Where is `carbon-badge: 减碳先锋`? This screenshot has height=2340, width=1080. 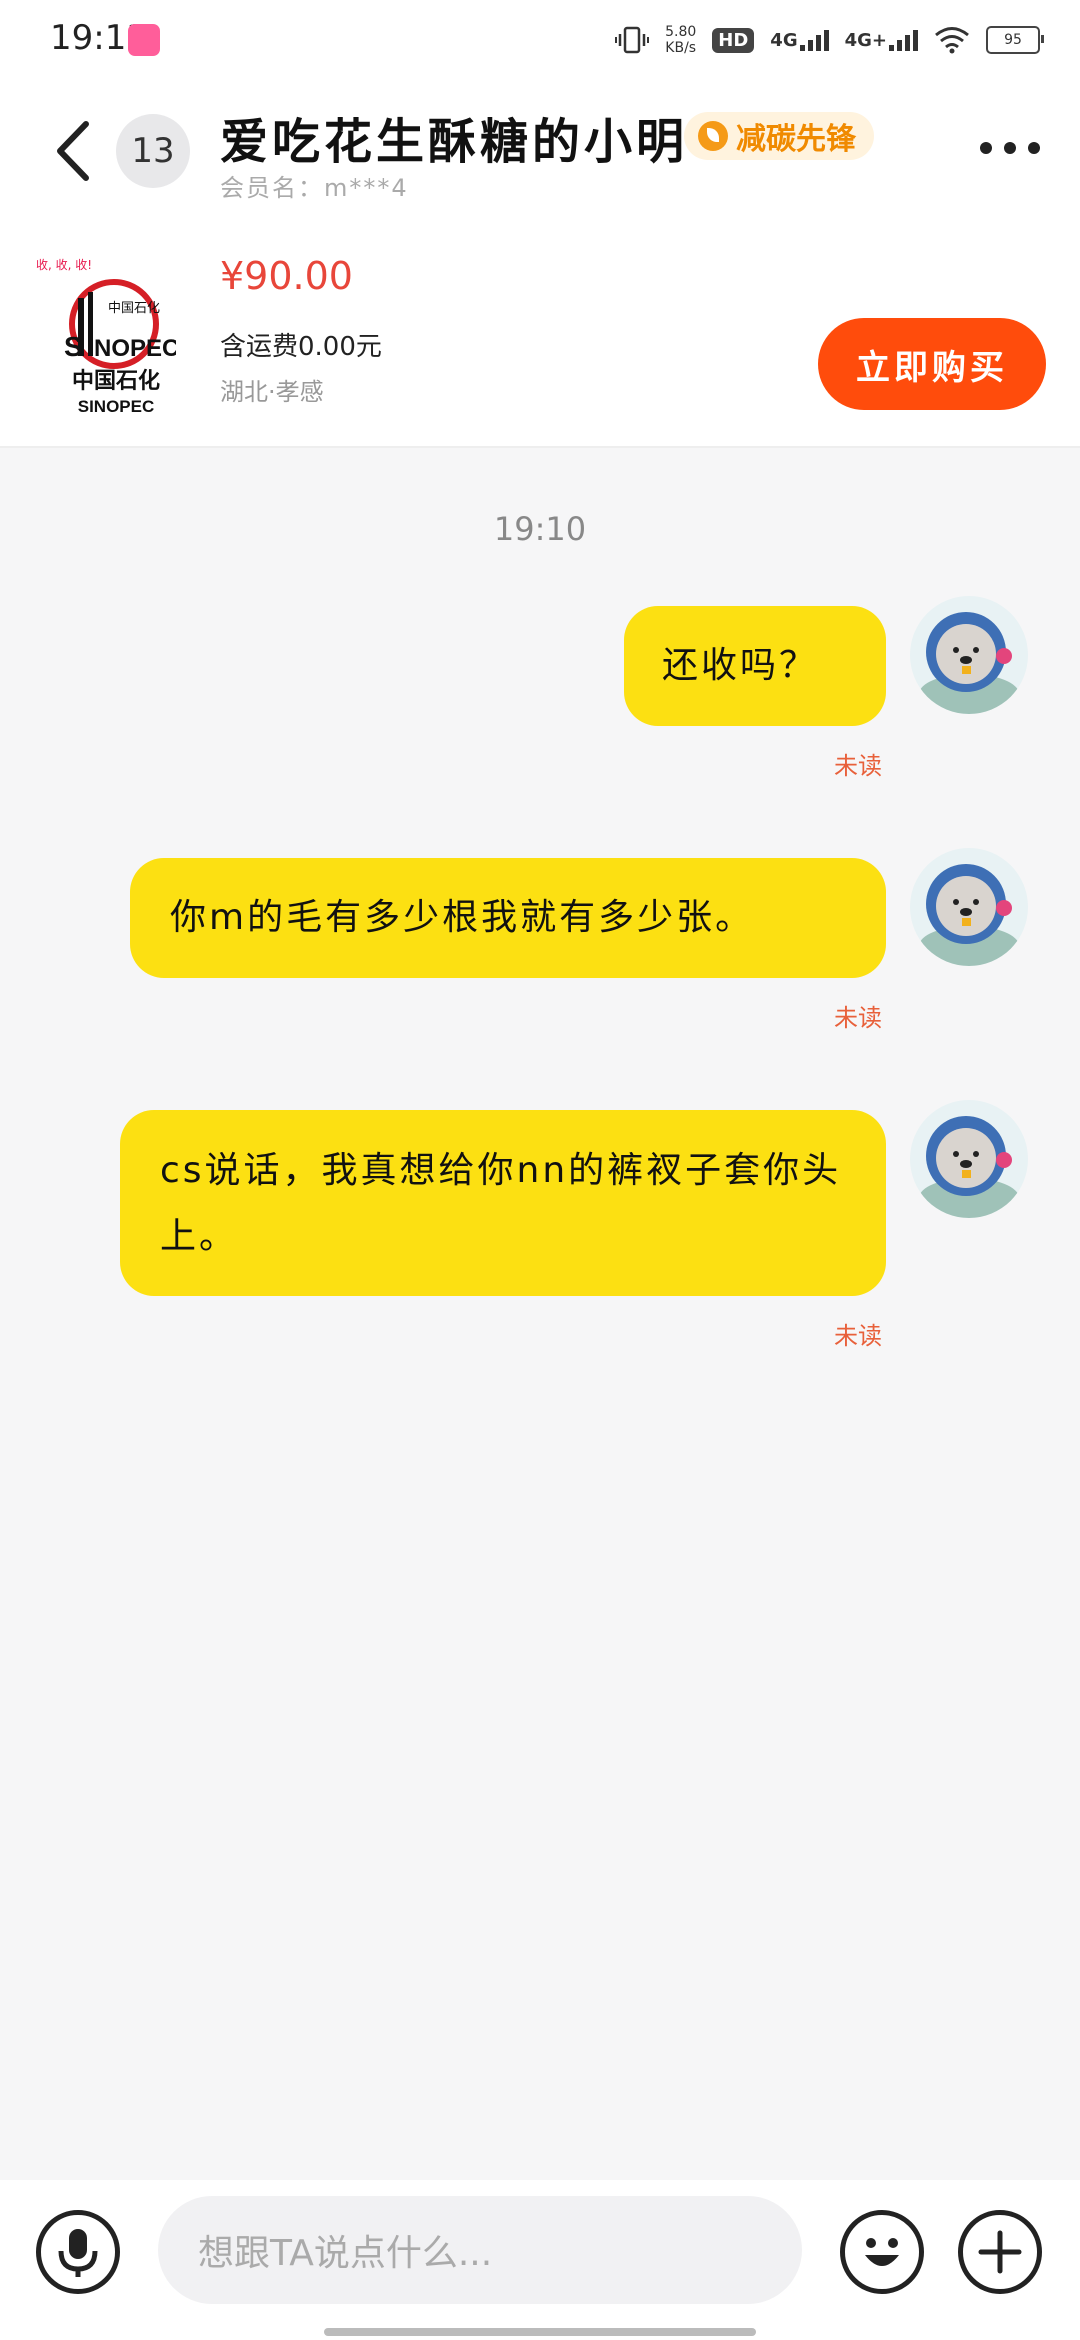 carbon-badge: 减碳先锋 is located at coordinates (779, 136).